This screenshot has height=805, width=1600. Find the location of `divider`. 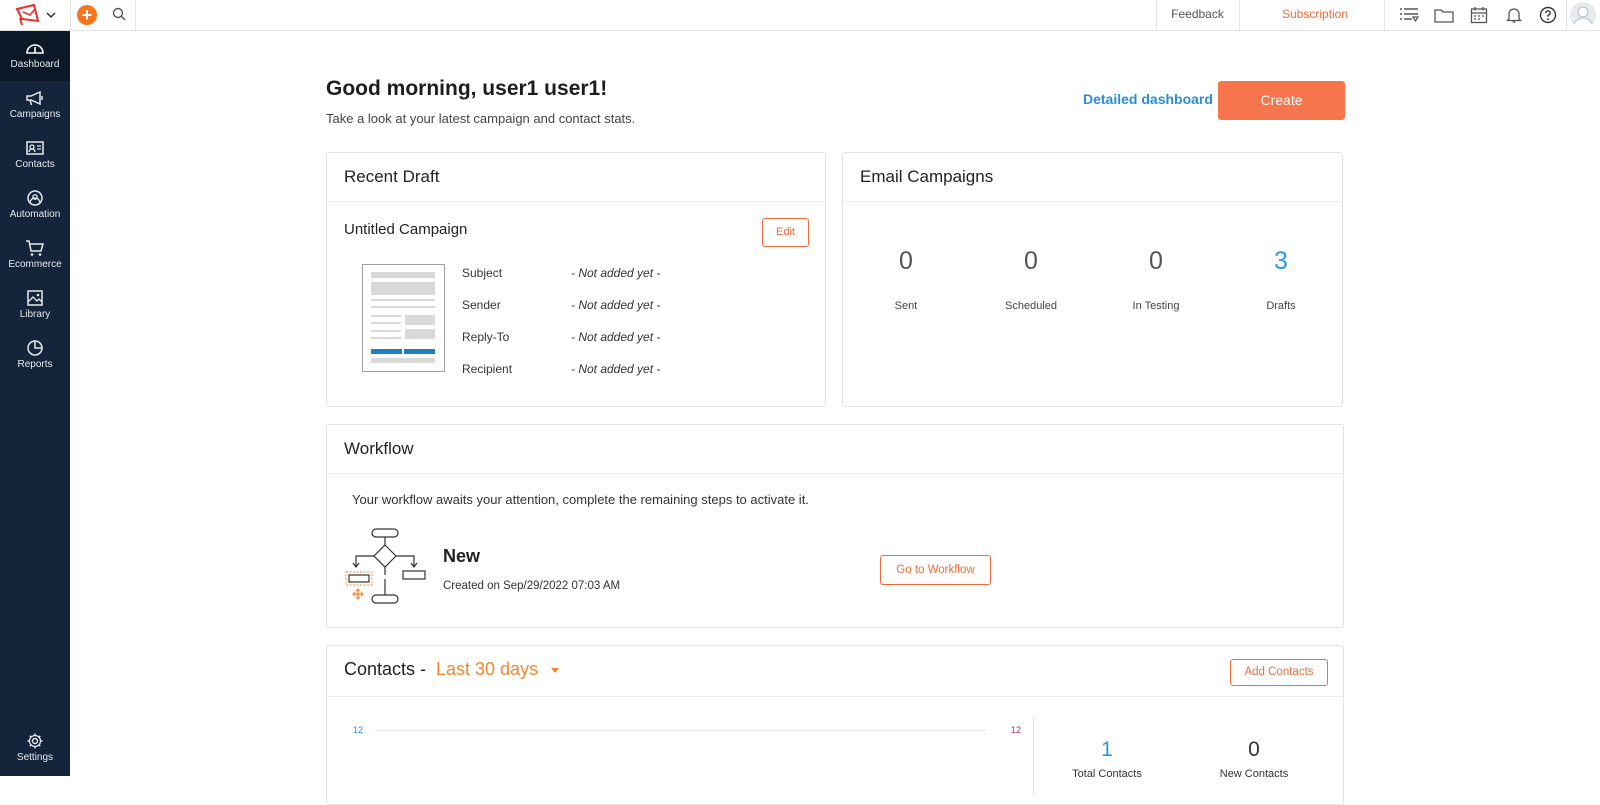

divider is located at coordinates (1033, 756).